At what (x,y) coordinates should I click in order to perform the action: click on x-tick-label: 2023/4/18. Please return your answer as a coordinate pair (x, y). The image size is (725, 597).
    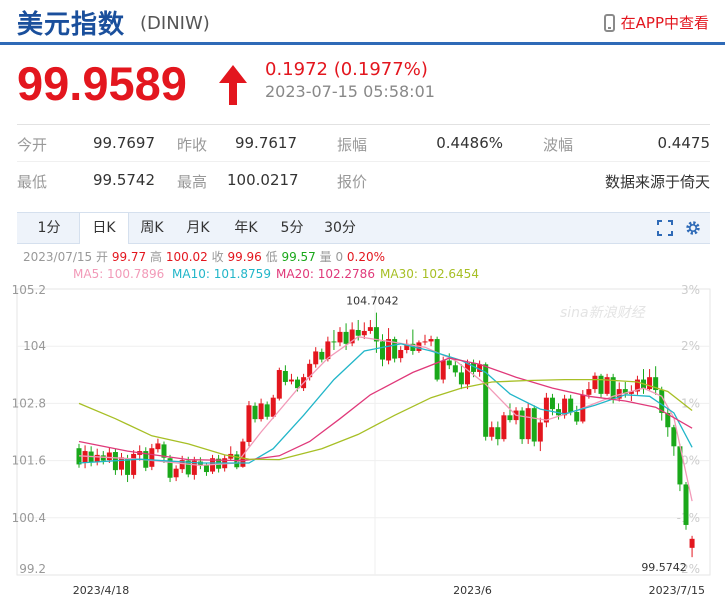
    Looking at the image, I should click on (101, 590).